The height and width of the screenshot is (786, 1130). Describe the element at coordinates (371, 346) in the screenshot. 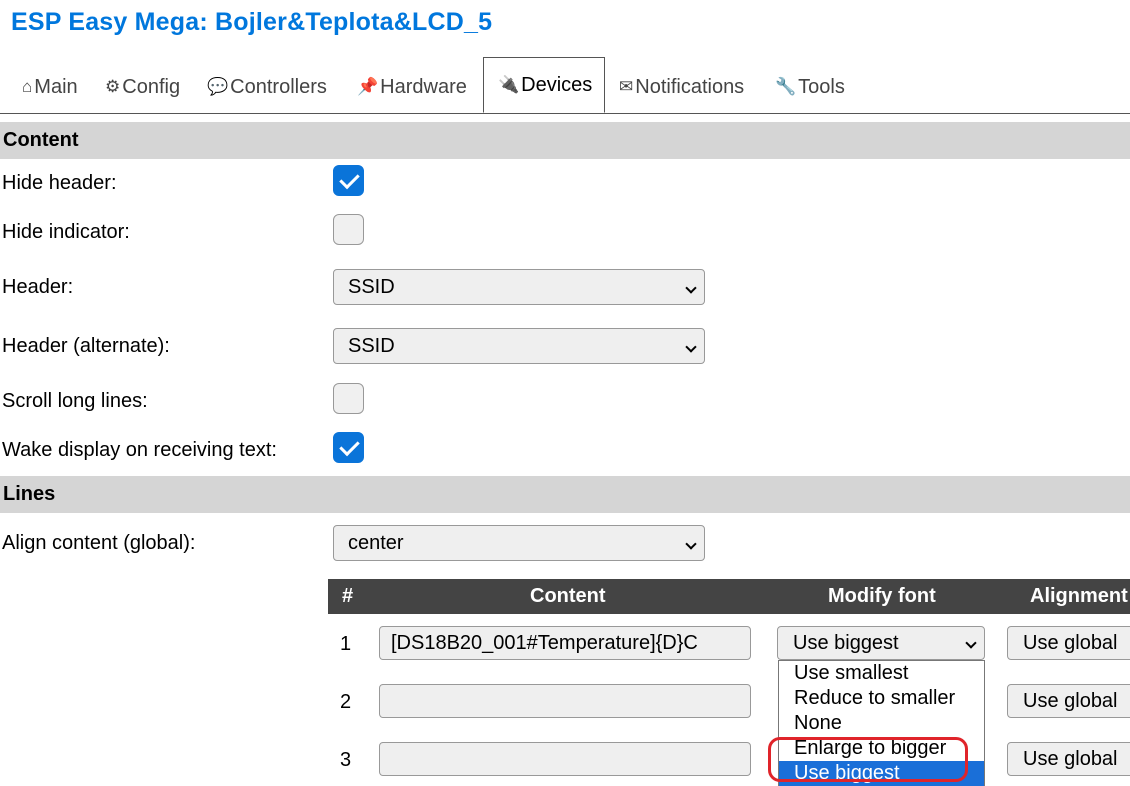

I see `header-alternate-select-value: SSID` at that location.